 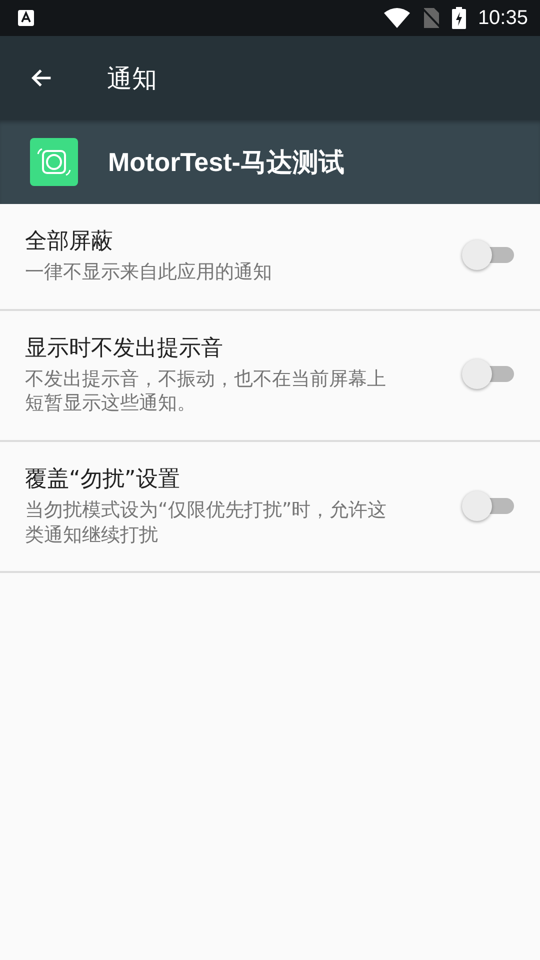 What do you see at coordinates (149, 272) in the screenshot?
I see `setting-description: 一律不显示来自此应用的通知` at bounding box center [149, 272].